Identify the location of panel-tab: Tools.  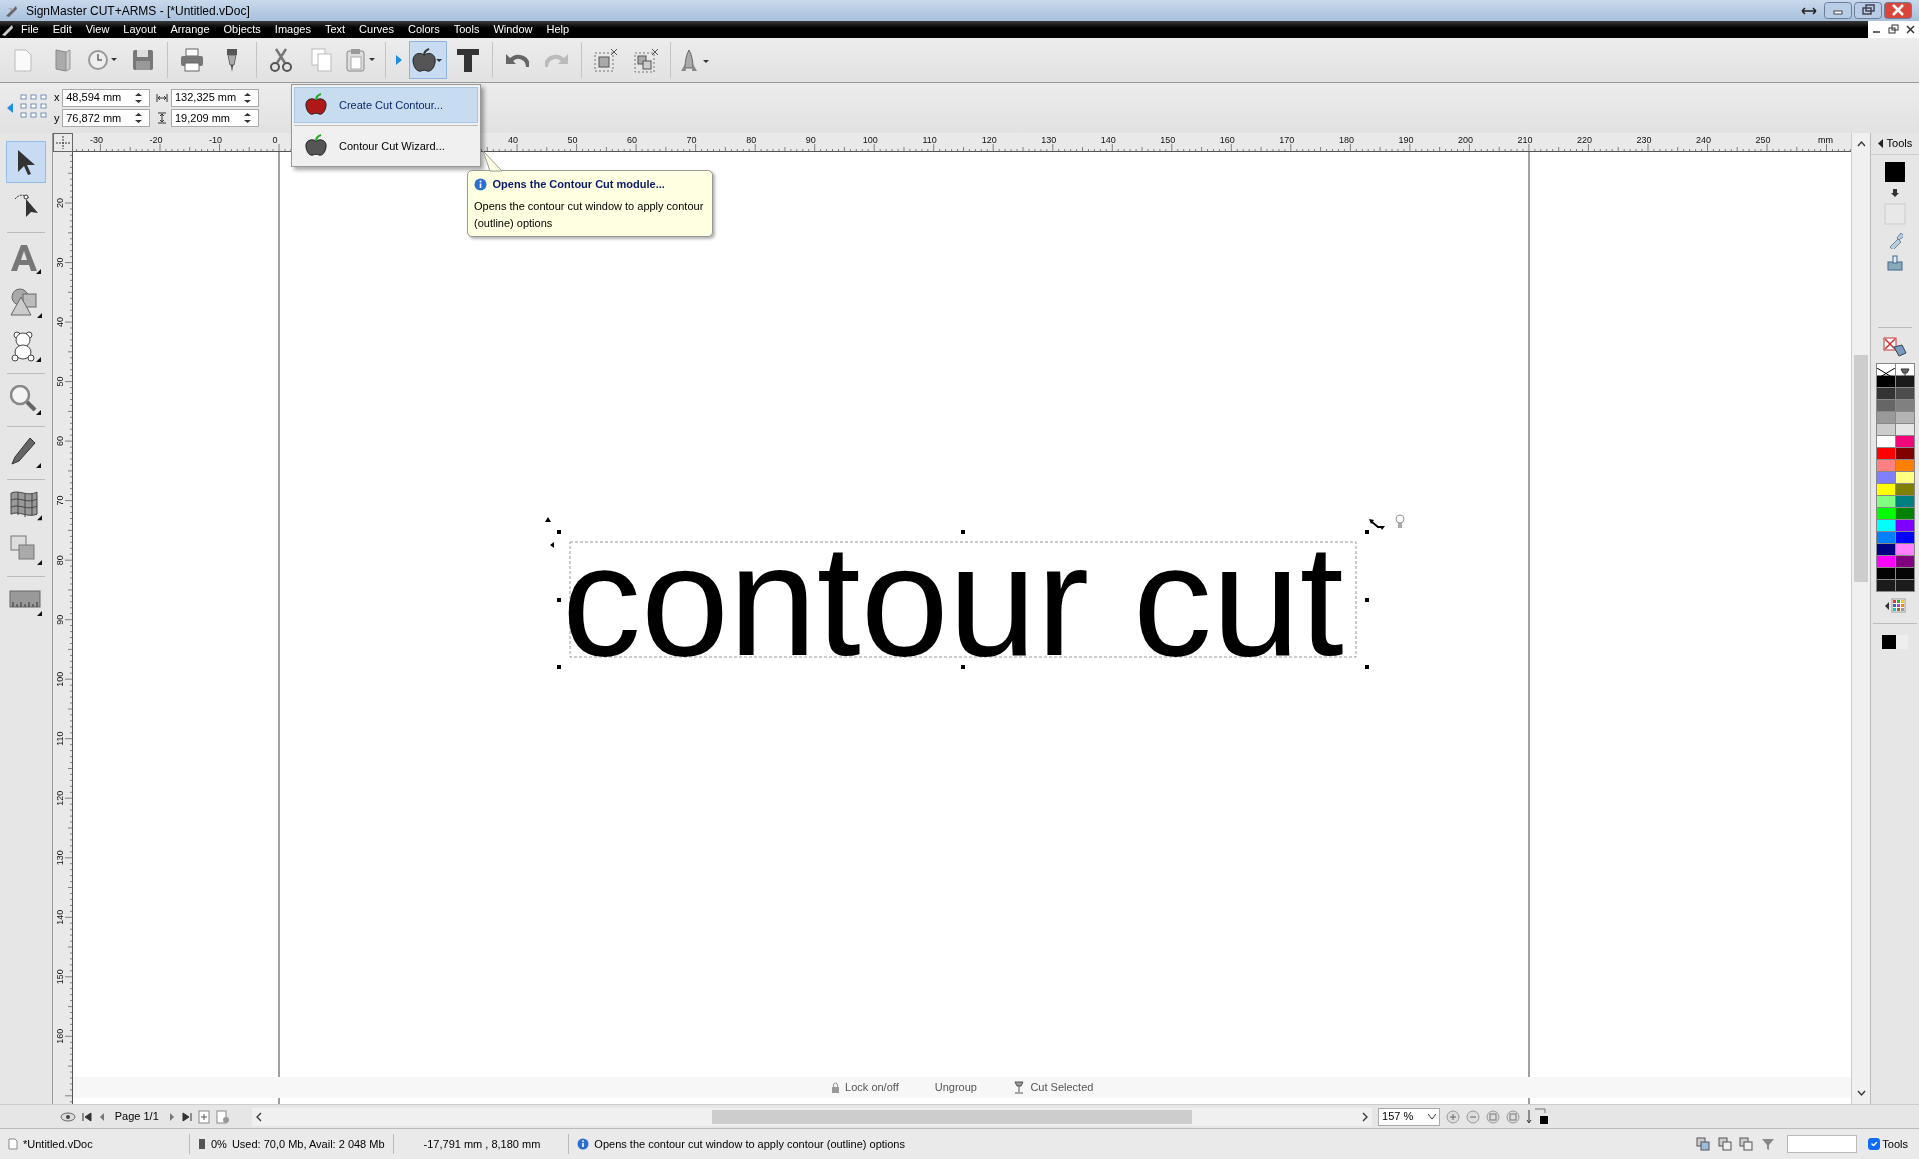
(1899, 143).